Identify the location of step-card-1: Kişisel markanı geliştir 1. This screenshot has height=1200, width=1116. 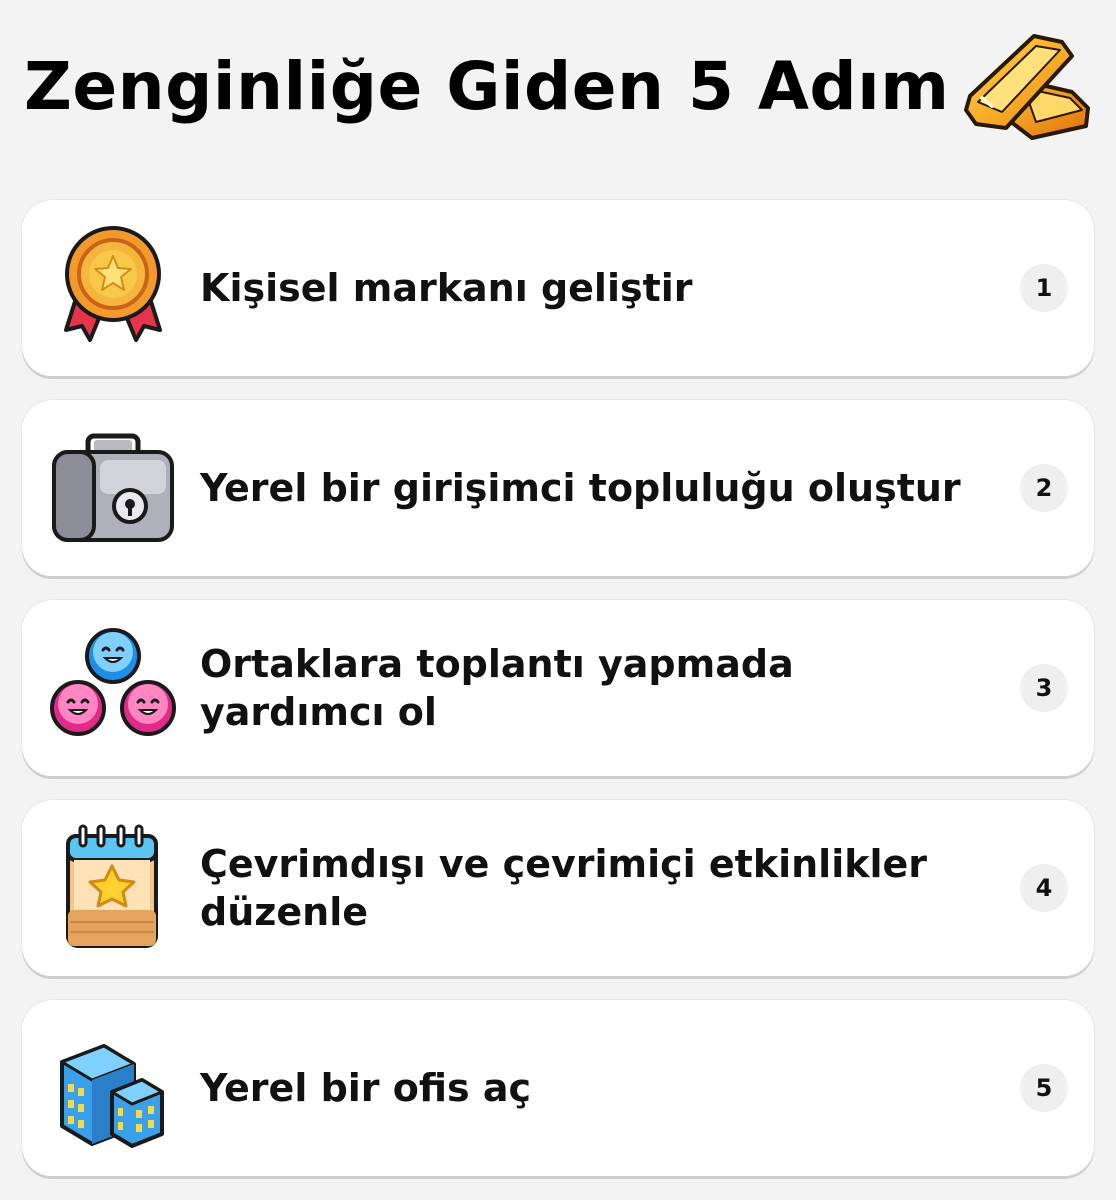
(558, 288).